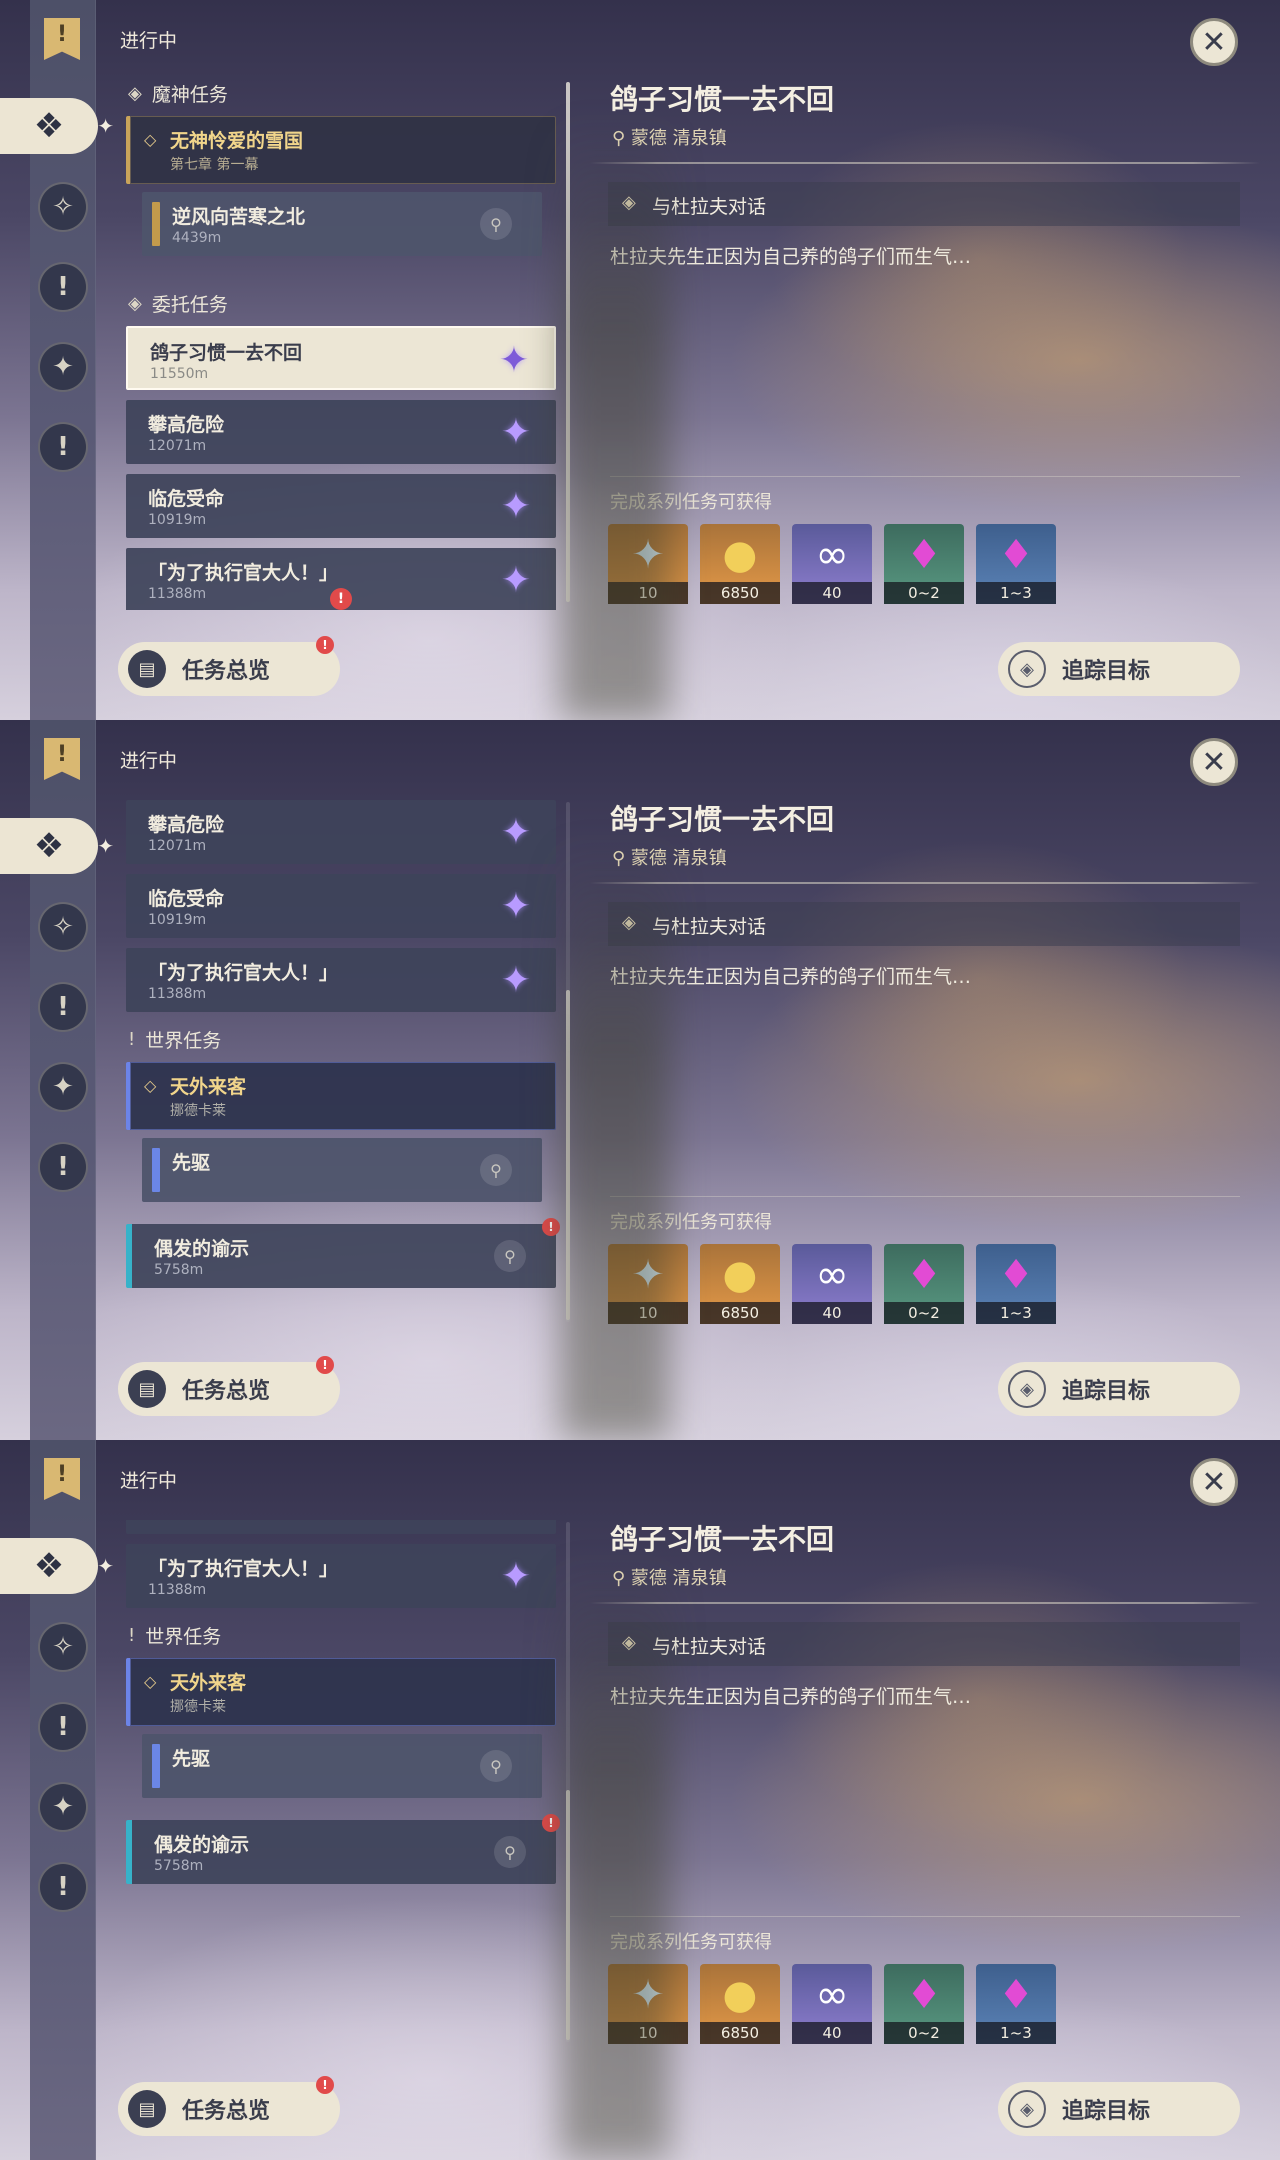 This screenshot has width=1280, height=2160. I want to click on quest-distance: 11388m, so click(177, 1590).